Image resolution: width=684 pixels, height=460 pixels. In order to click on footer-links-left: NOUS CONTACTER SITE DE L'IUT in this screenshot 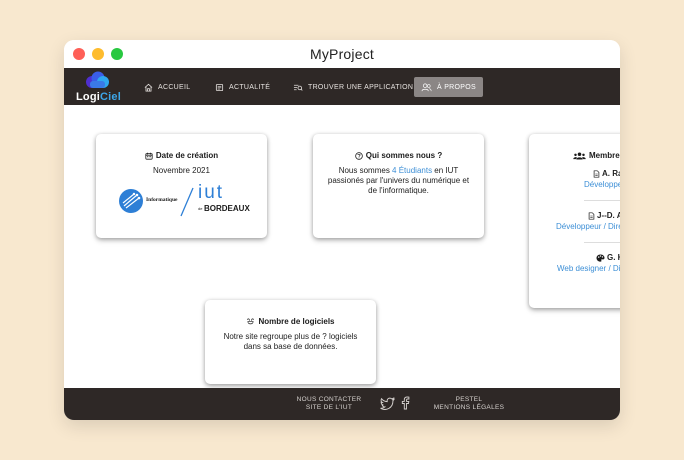, I will do `click(329, 404)`.